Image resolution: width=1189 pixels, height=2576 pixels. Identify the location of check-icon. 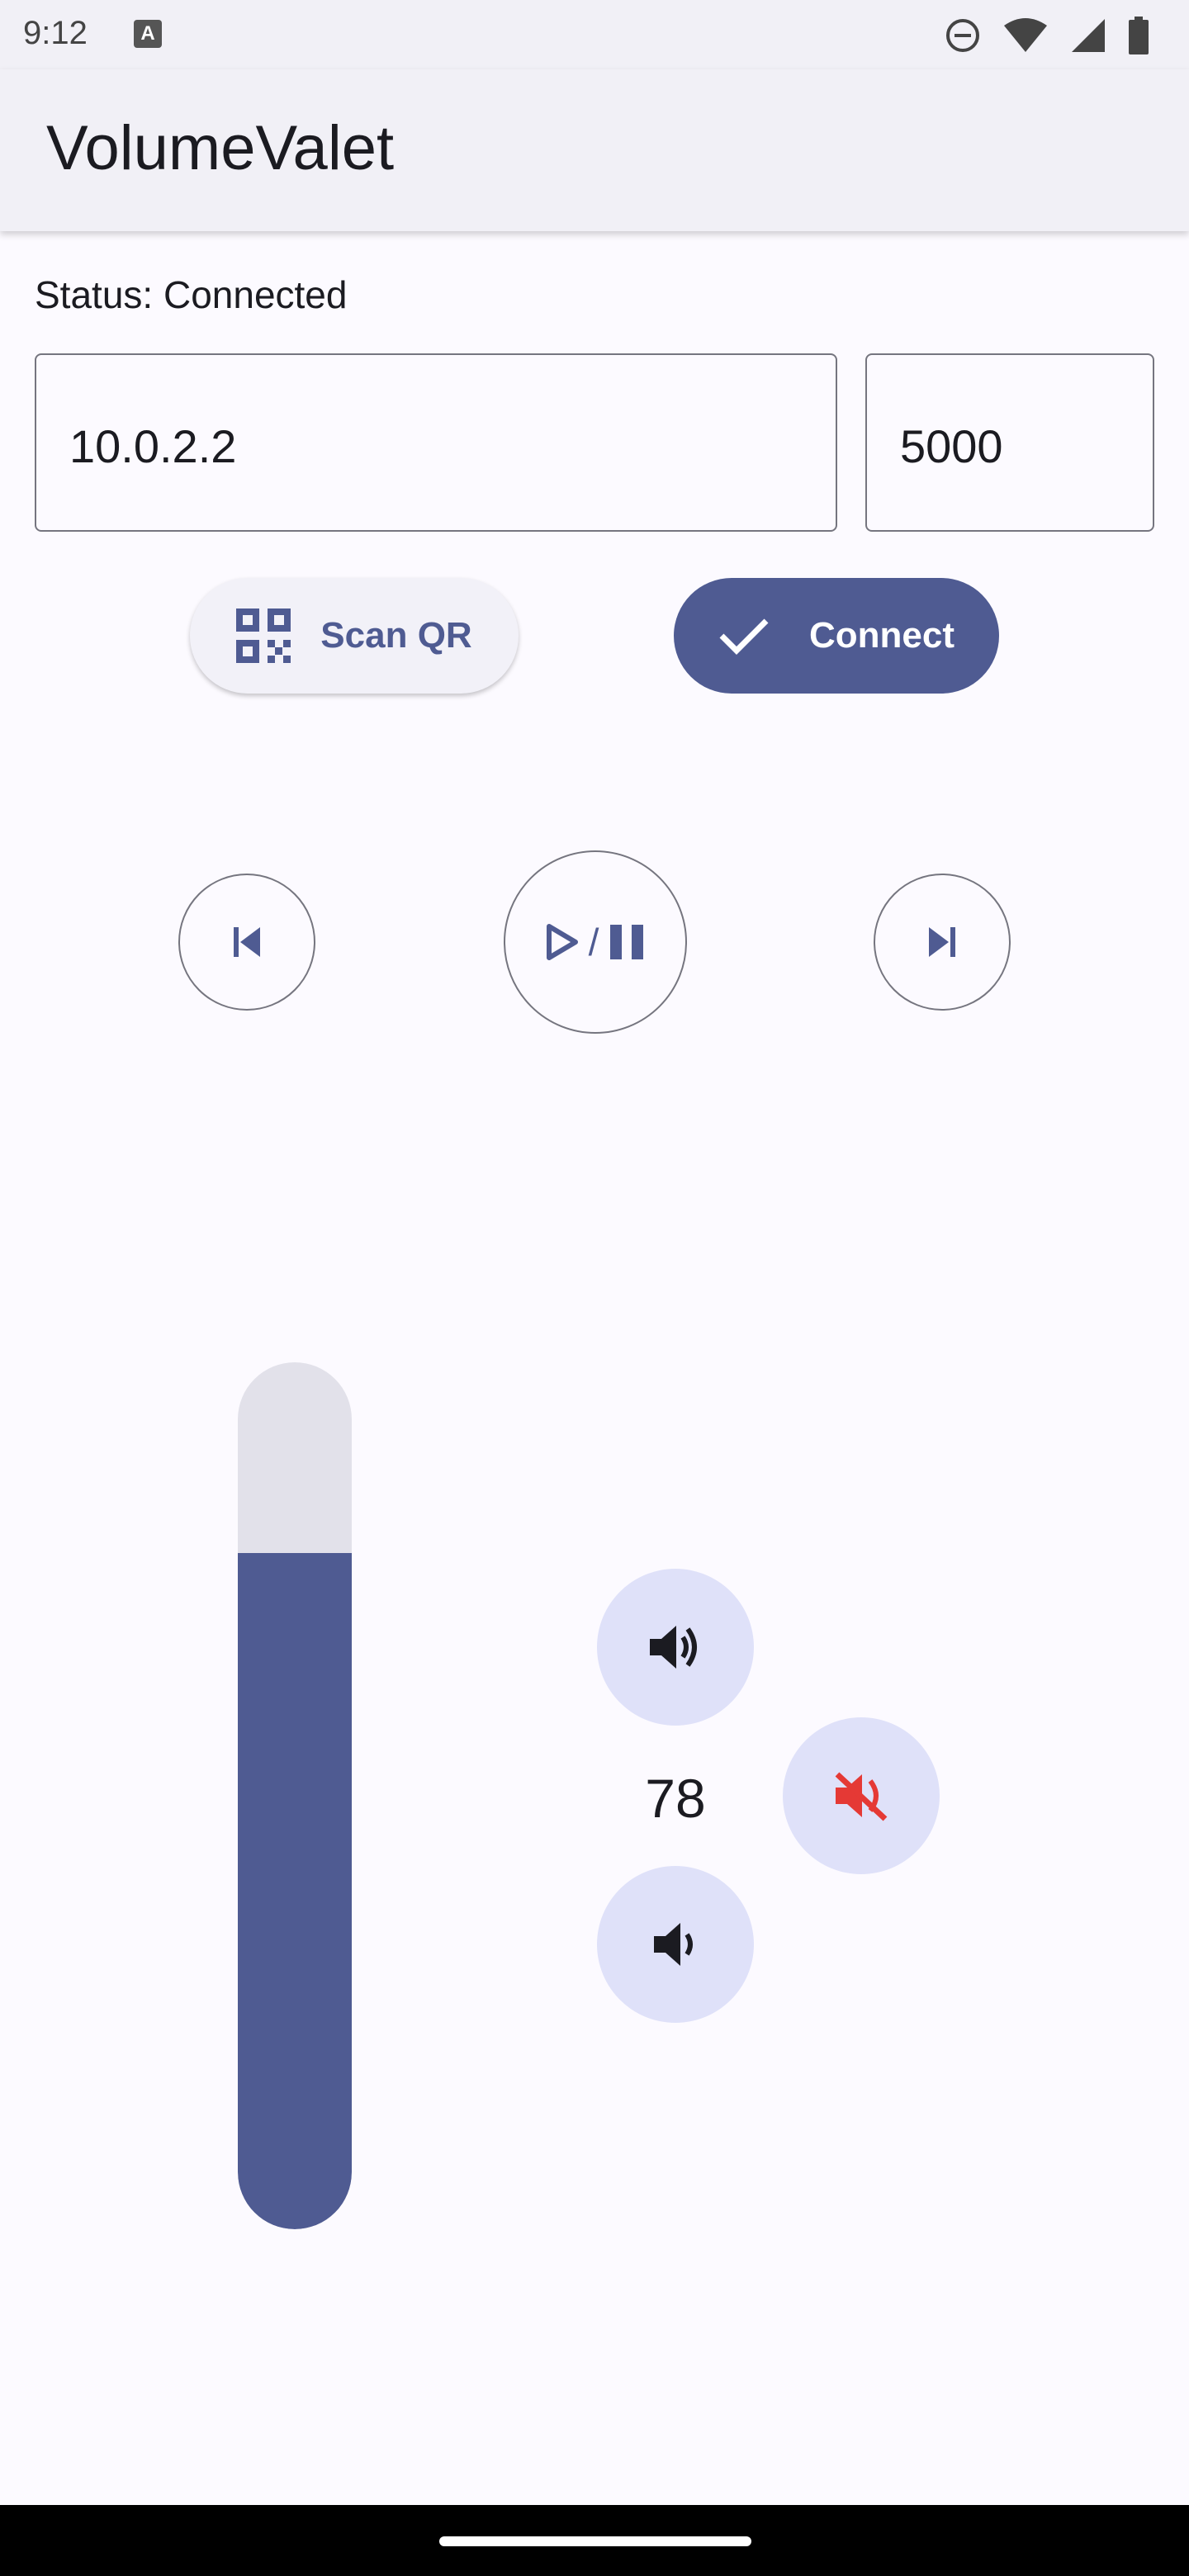
(744, 636).